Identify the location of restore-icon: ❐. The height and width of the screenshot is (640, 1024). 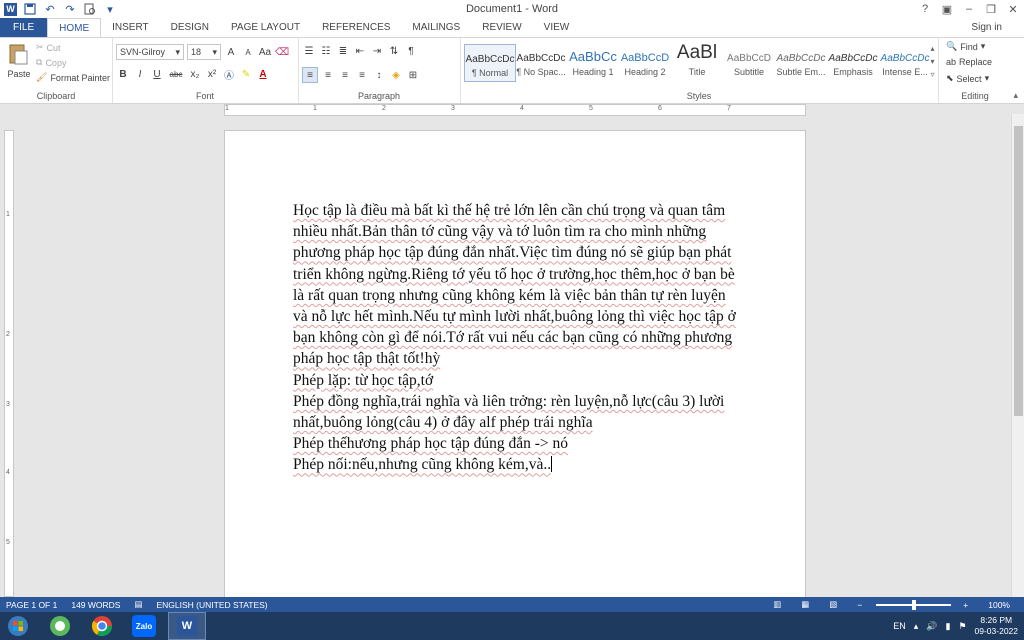
(991, 9).